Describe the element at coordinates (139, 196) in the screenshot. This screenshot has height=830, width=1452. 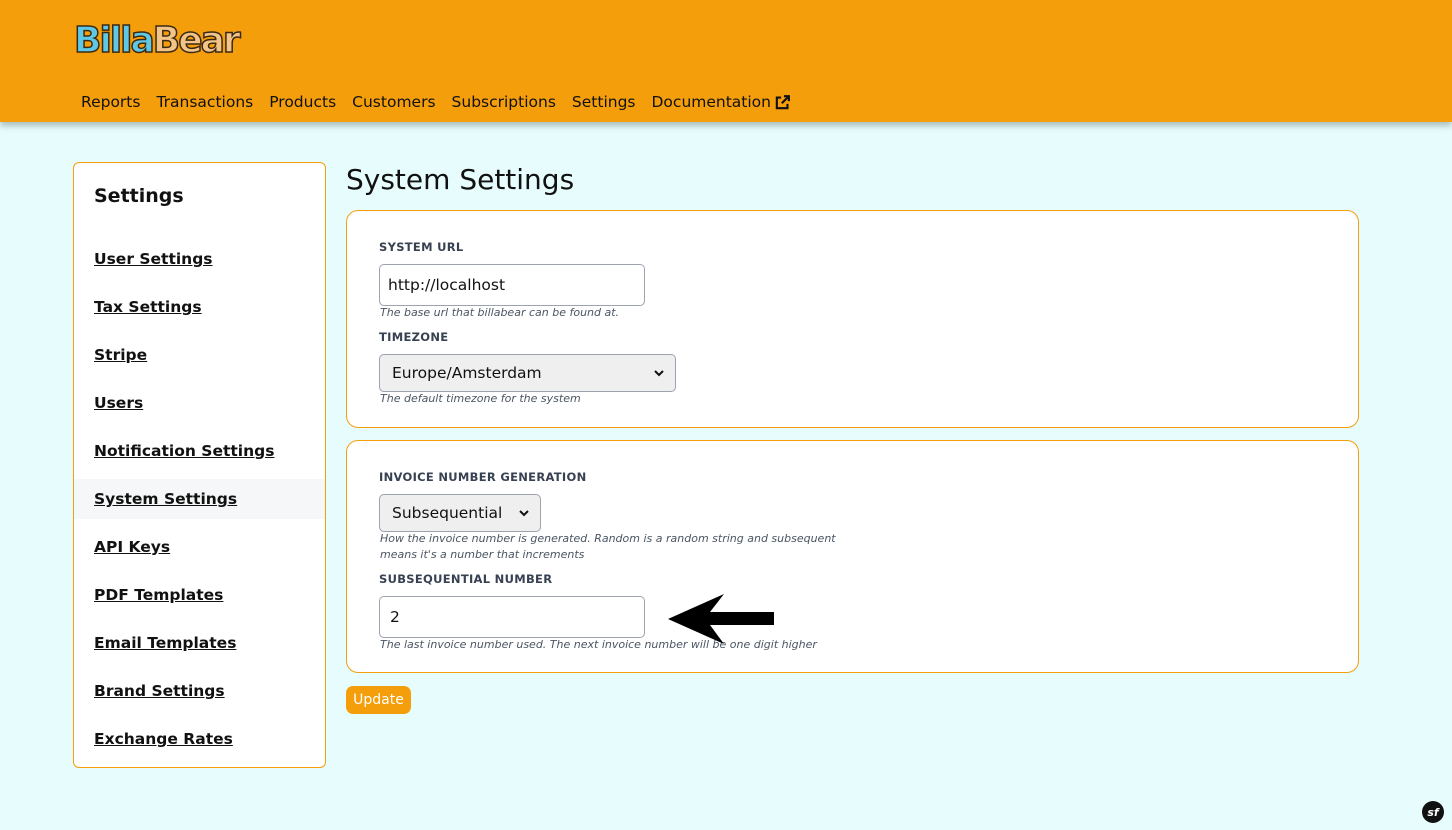
I see `sidebar-title: Settings` at that location.